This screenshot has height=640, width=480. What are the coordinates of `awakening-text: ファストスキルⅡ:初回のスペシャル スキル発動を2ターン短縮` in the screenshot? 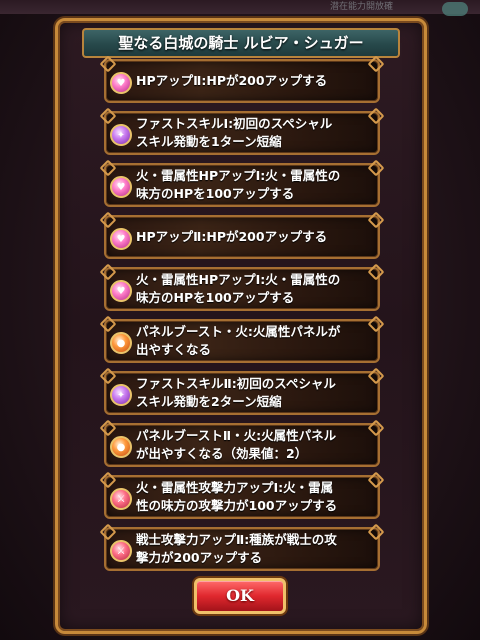 It's located at (236, 392).